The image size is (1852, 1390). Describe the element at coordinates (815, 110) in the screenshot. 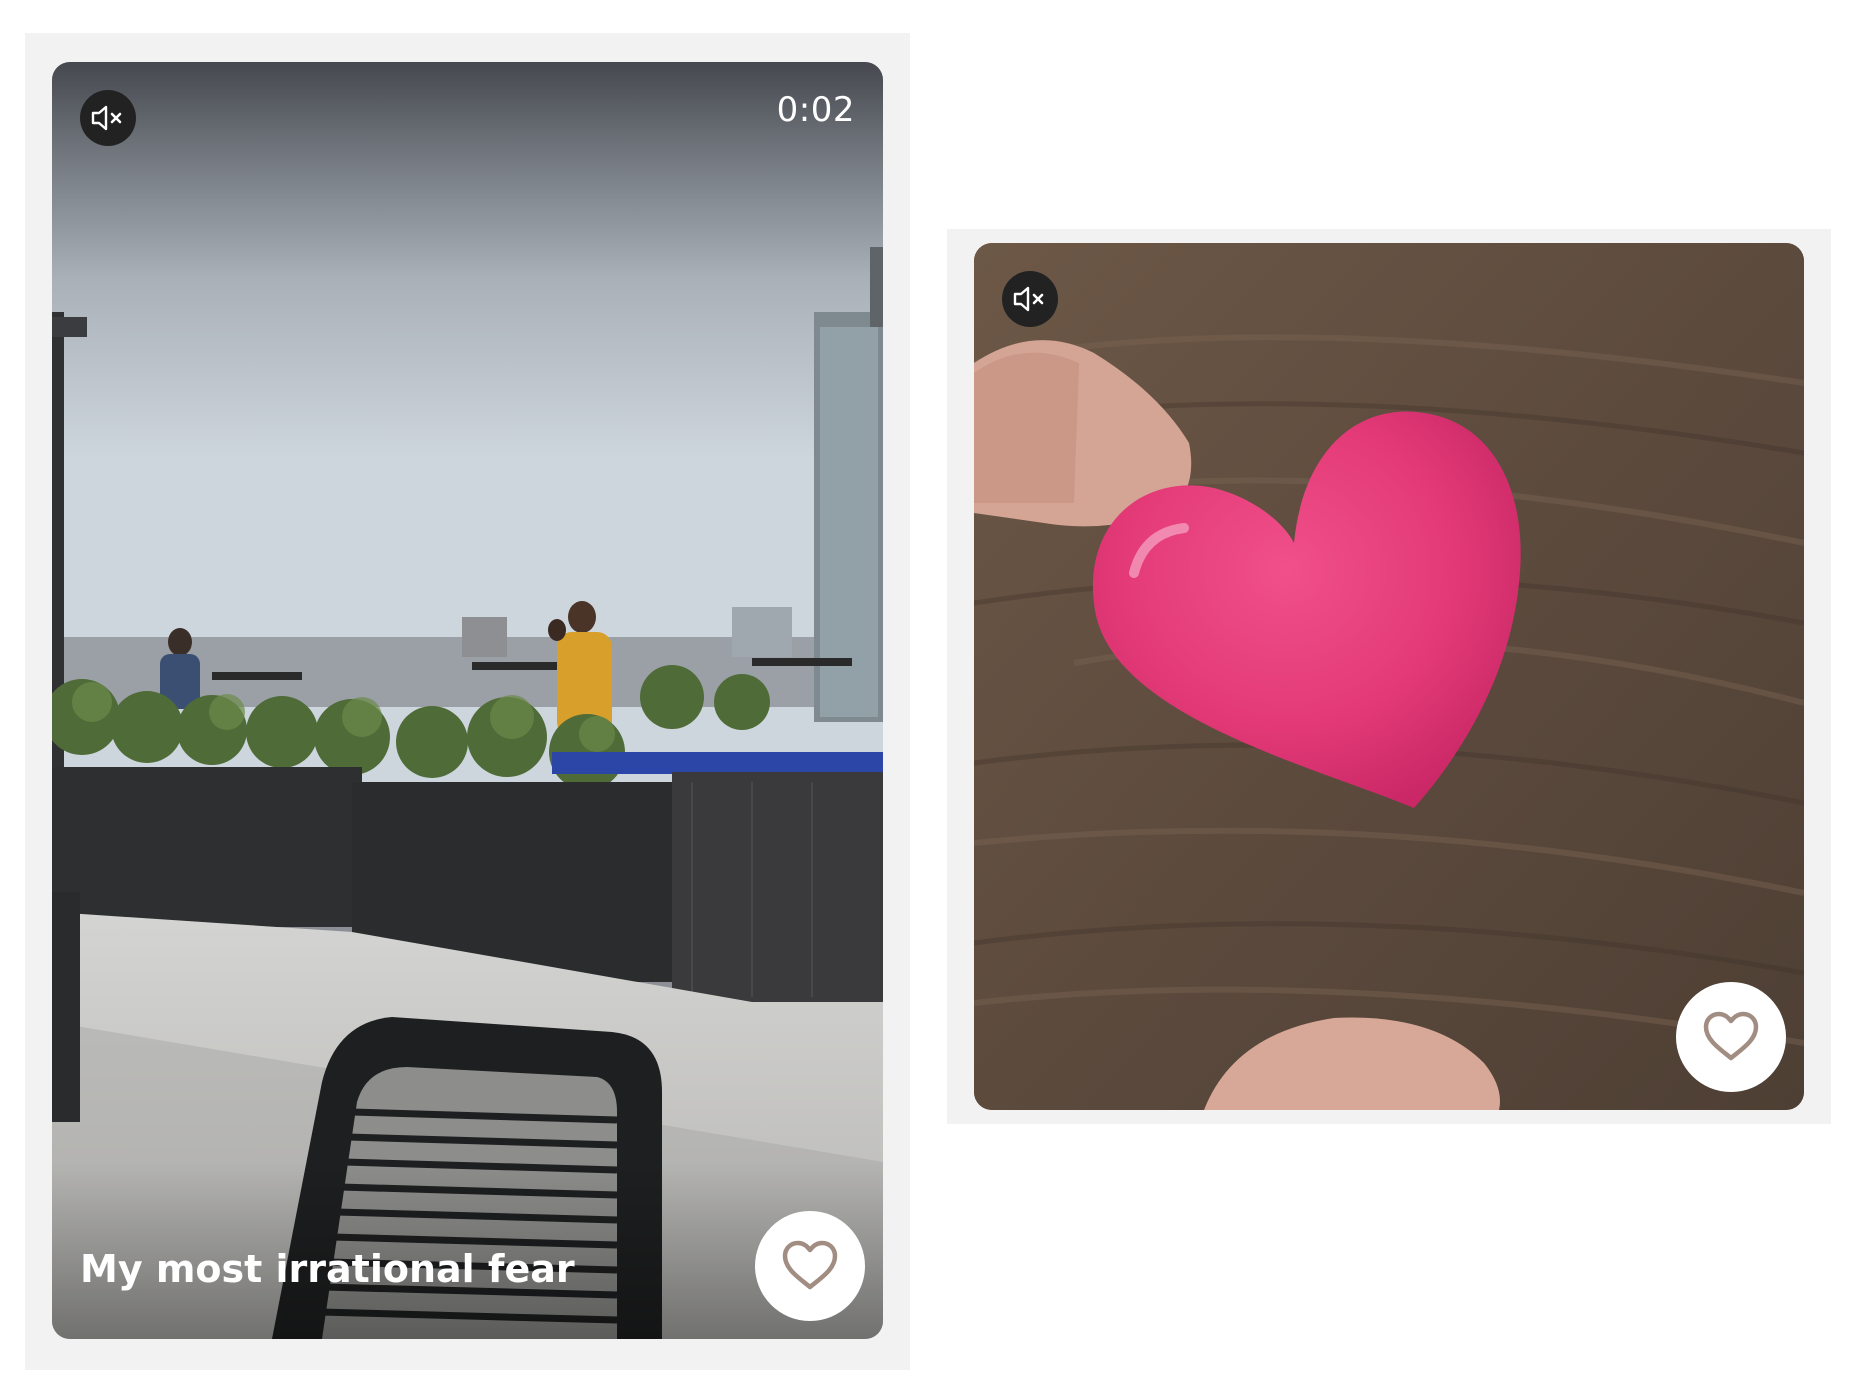

I see `video-duration: 0:02` at that location.